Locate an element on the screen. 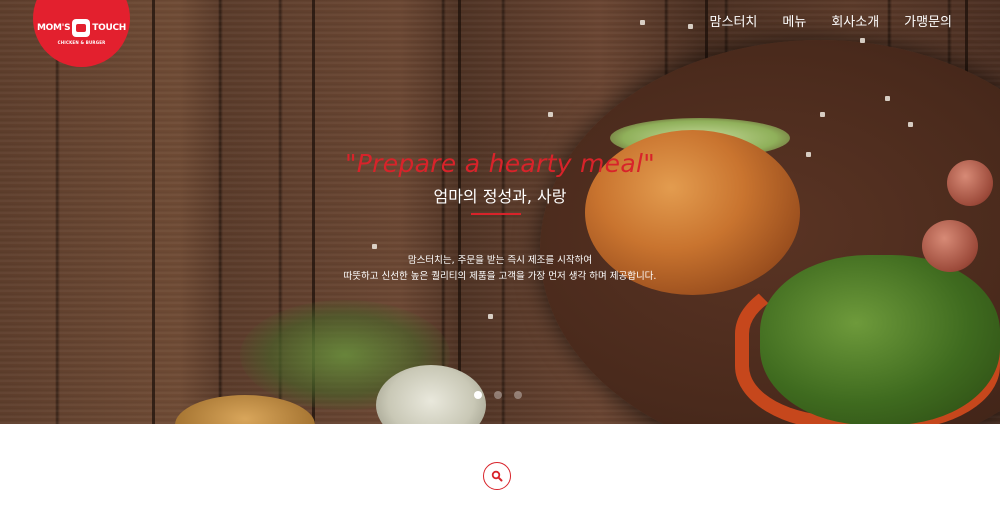 This screenshot has height=529, width=1000. nav-item-franchise: 가맹문의 is located at coordinates (928, 22).